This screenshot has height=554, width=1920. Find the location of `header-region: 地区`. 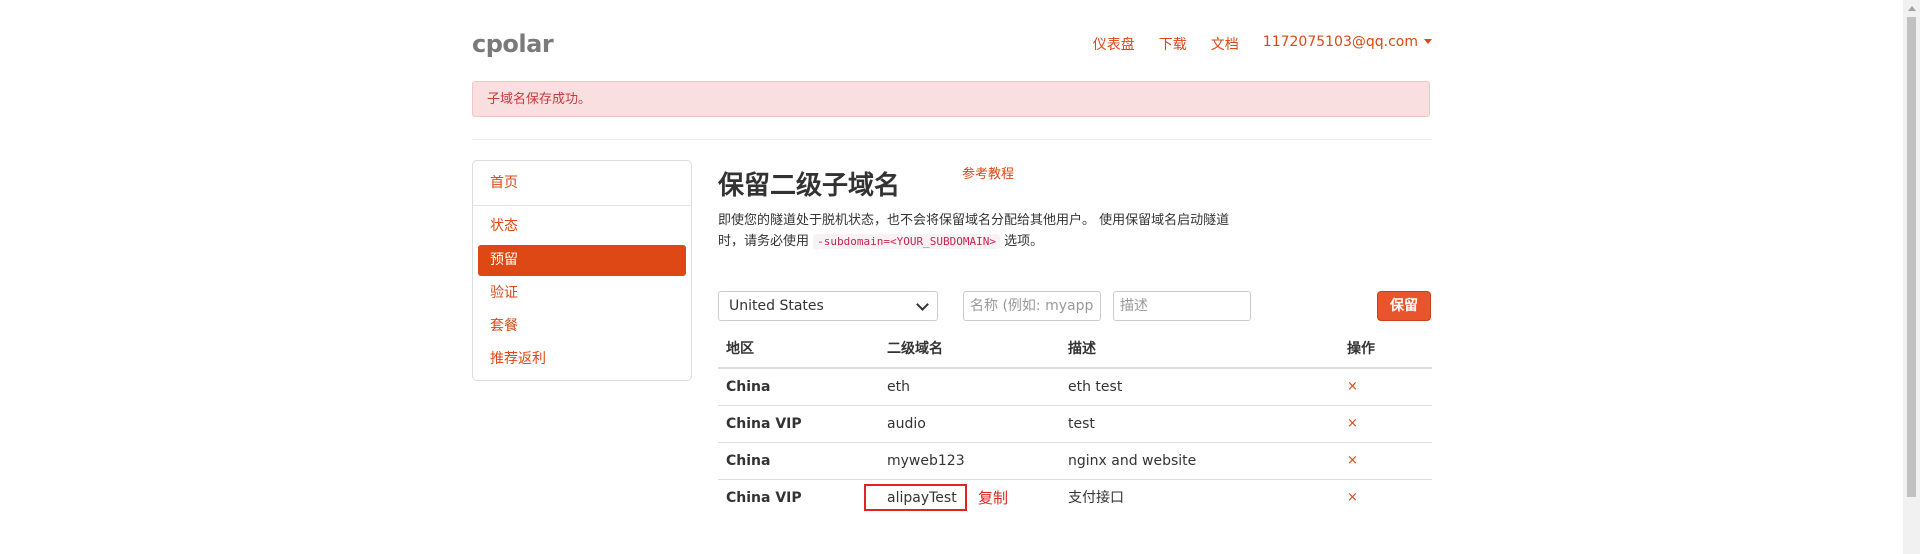

header-region: 地区 is located at coordinates (740, 349).